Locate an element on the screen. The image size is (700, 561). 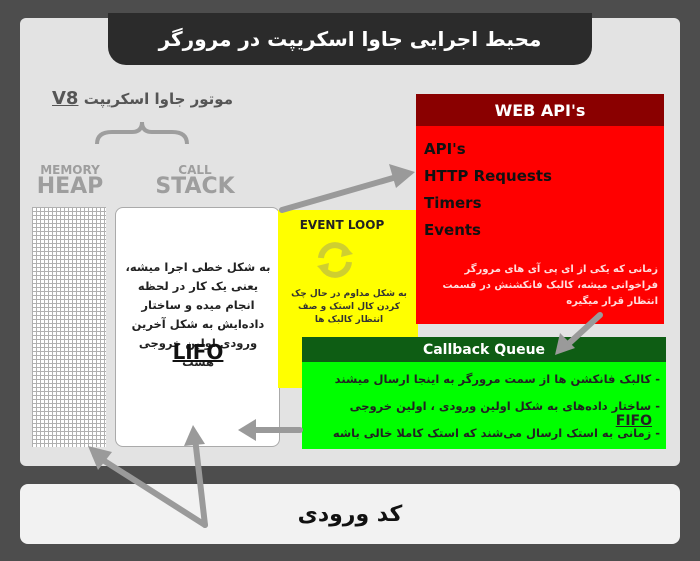
lifo-label: LIFO is located at coordinates (198, 352).